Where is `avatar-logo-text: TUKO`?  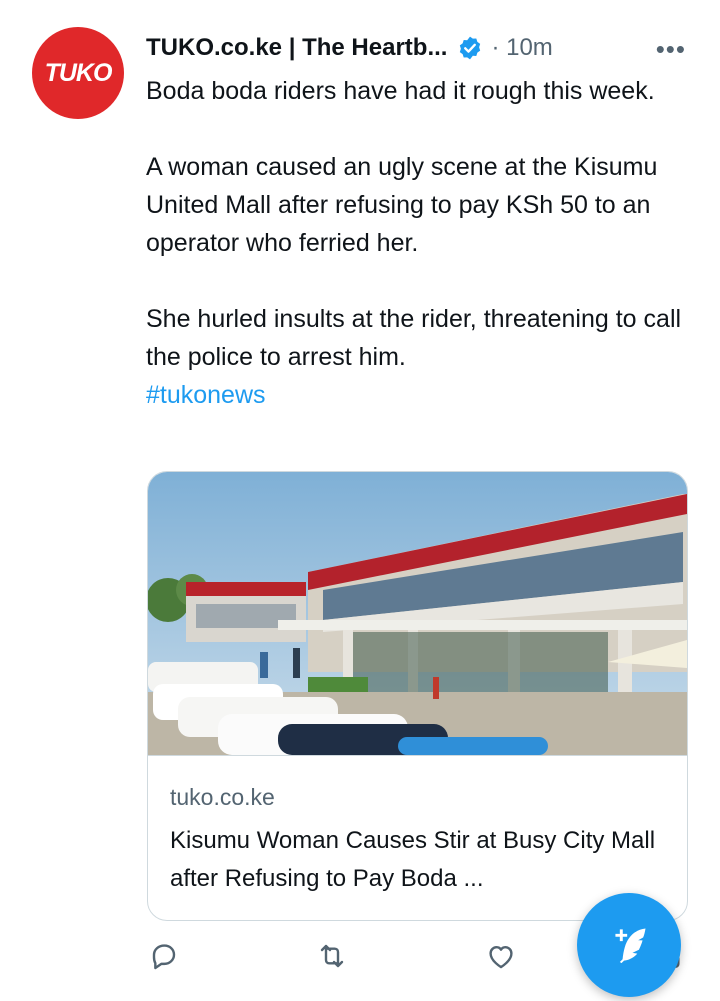 avatar-logo-text: TUKO is located at coordinates (78, 72).